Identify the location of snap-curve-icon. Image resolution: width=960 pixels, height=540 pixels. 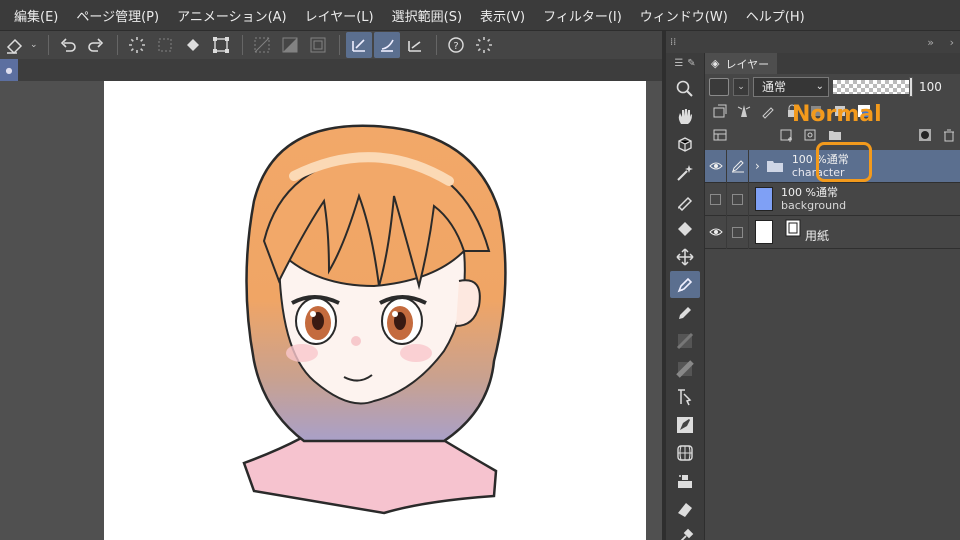
(387, 45).